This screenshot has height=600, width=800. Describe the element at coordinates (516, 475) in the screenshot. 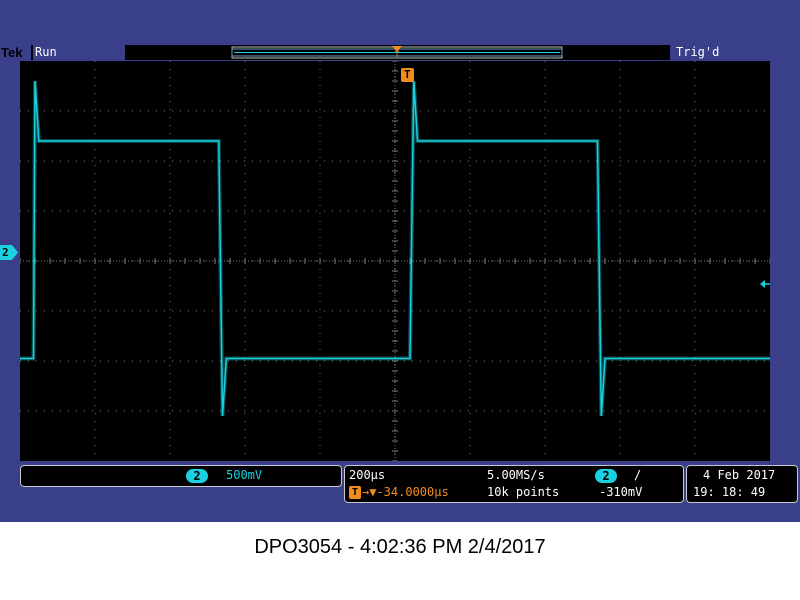

I see `sample-rate: 5.00MS/s` at that location.